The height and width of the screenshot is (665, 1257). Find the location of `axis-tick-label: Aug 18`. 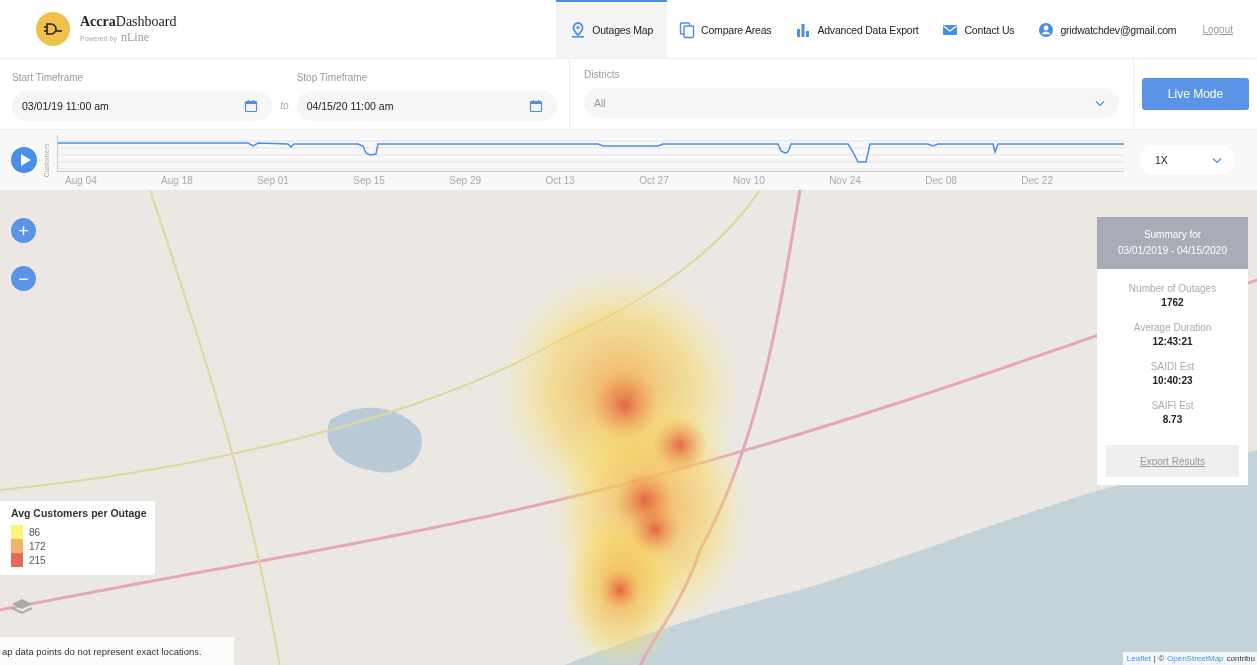

axis-tick-label: Aug 18 is located at coordinates (177, 180).